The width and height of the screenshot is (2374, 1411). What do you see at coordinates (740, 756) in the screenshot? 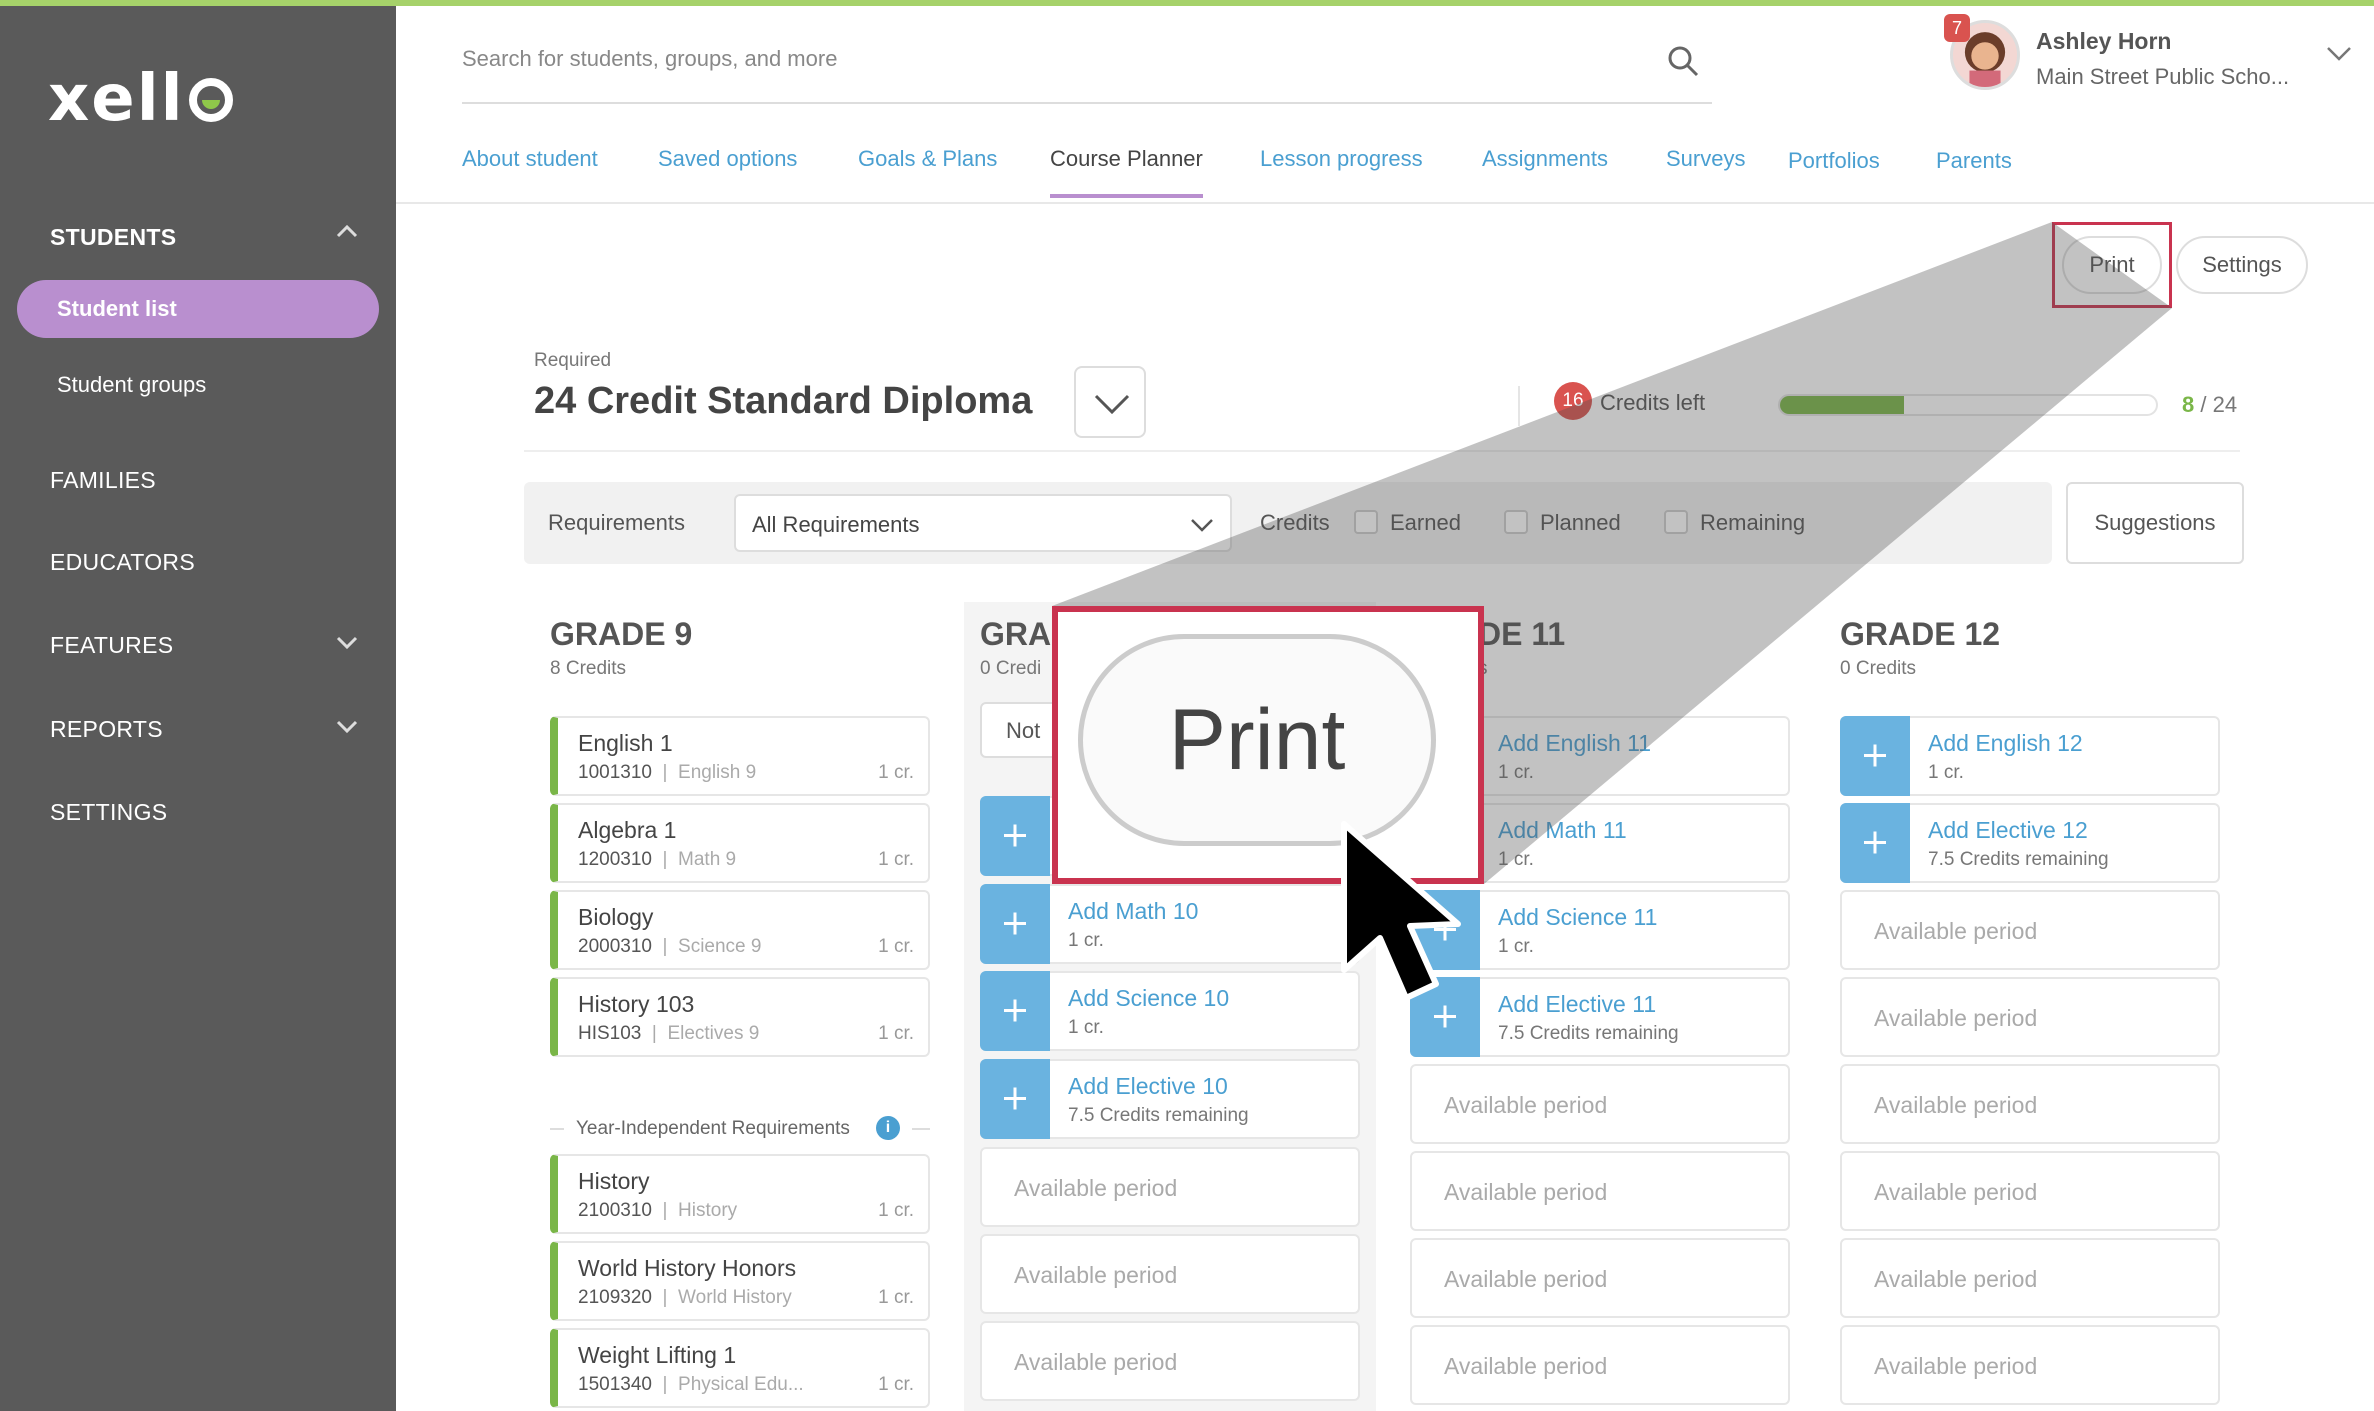
I see `course-card: English 1 1001310 | English 9 1 cr.` at bounding box center [740, 756].